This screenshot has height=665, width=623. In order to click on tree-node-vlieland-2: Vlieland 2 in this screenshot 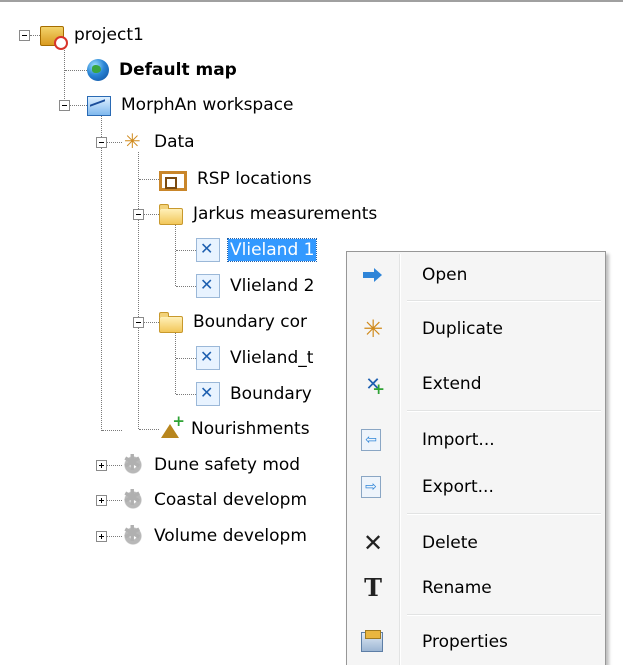, I will do `click(256, 286)`.